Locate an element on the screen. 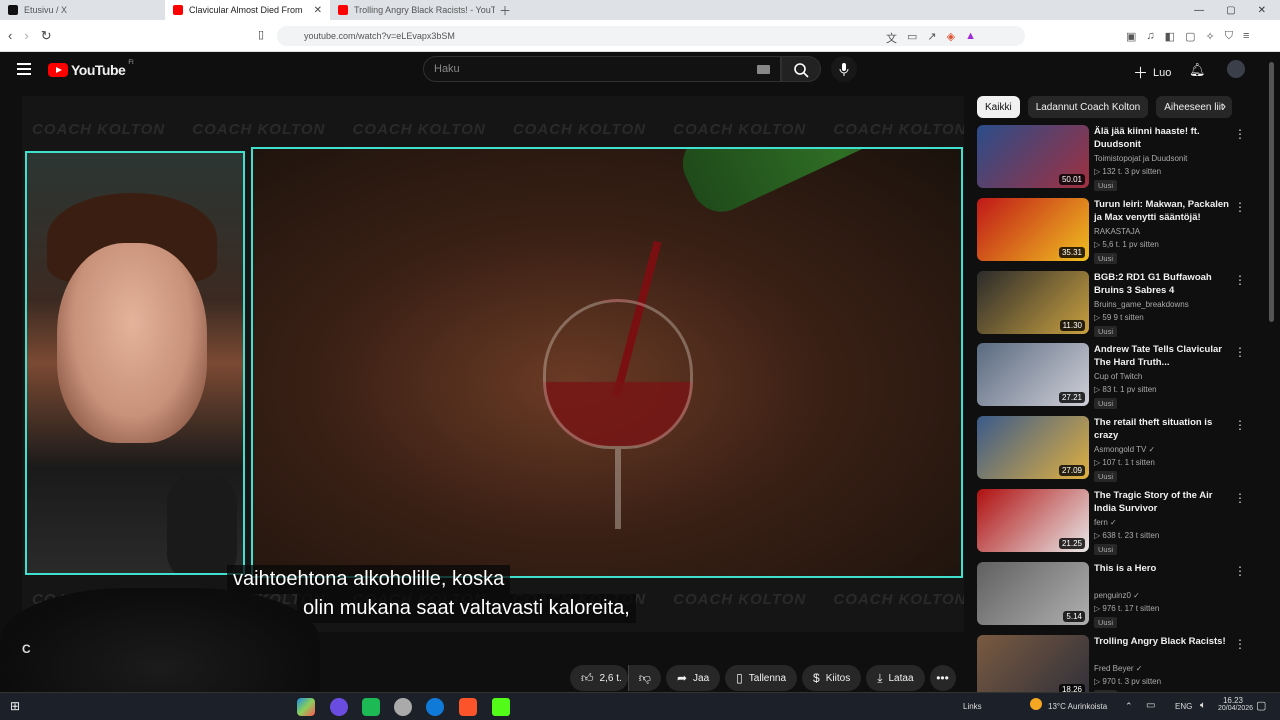 The image size is (1280, 720). youtube-logo: YouTube FI is located at coordinates (91, 69).